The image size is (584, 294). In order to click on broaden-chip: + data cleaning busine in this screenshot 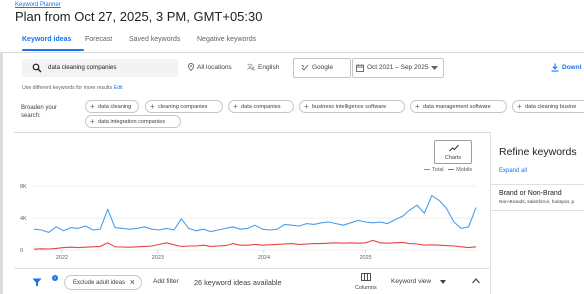, I will do `click(548, 106)`.